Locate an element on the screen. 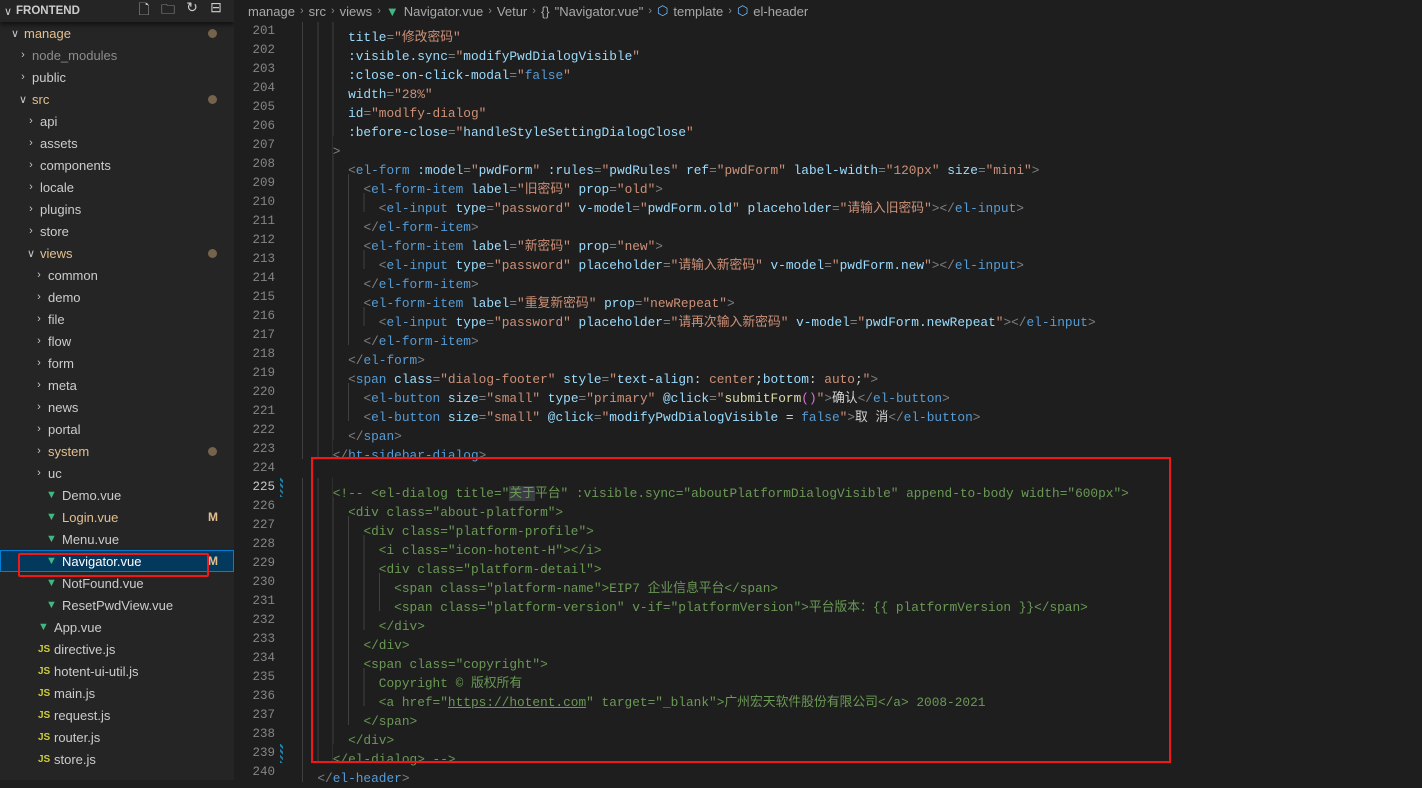 Image resolution: width=1422 pixels, height=788 pixels. code-line: 229 <div class="platform-detail"> is located at coordinates (828, 565).